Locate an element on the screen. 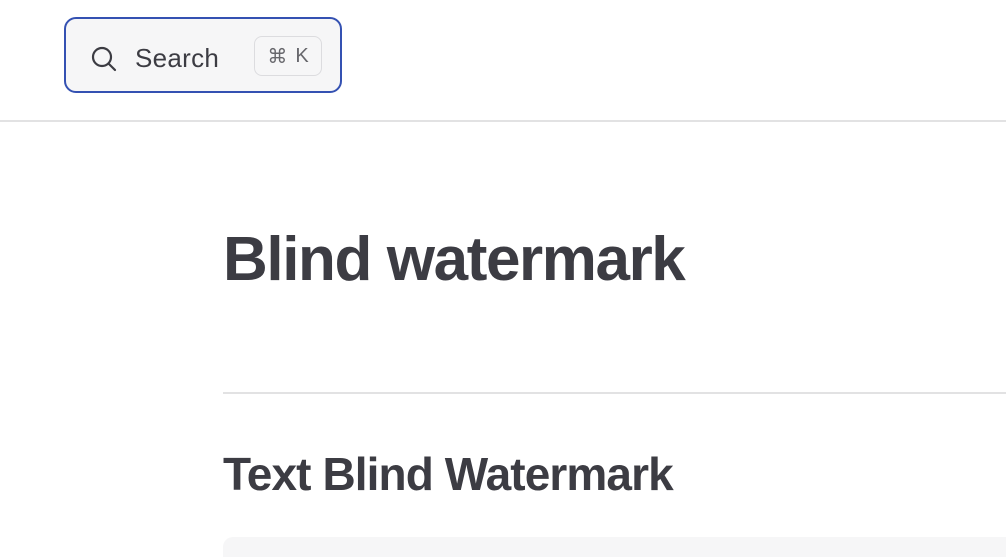 The width and height of the screenshot is (1006, 557). search-button: Search ⌘ K is located at coordinates (203, 55).